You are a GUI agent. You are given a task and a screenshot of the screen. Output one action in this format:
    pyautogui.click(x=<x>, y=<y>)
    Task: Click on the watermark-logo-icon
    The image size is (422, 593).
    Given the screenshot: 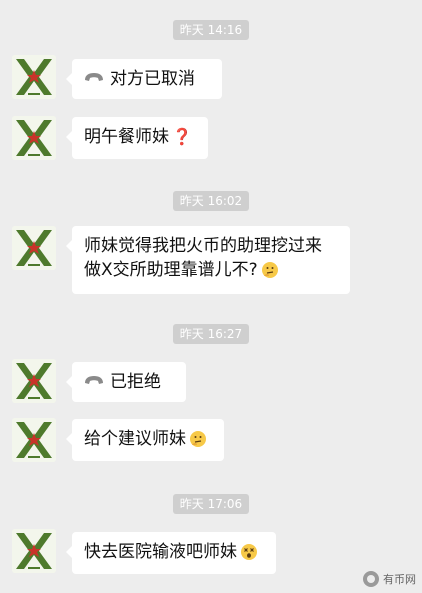 What is the action you would take?
    pyautogui.click(x=371, y=579)
    